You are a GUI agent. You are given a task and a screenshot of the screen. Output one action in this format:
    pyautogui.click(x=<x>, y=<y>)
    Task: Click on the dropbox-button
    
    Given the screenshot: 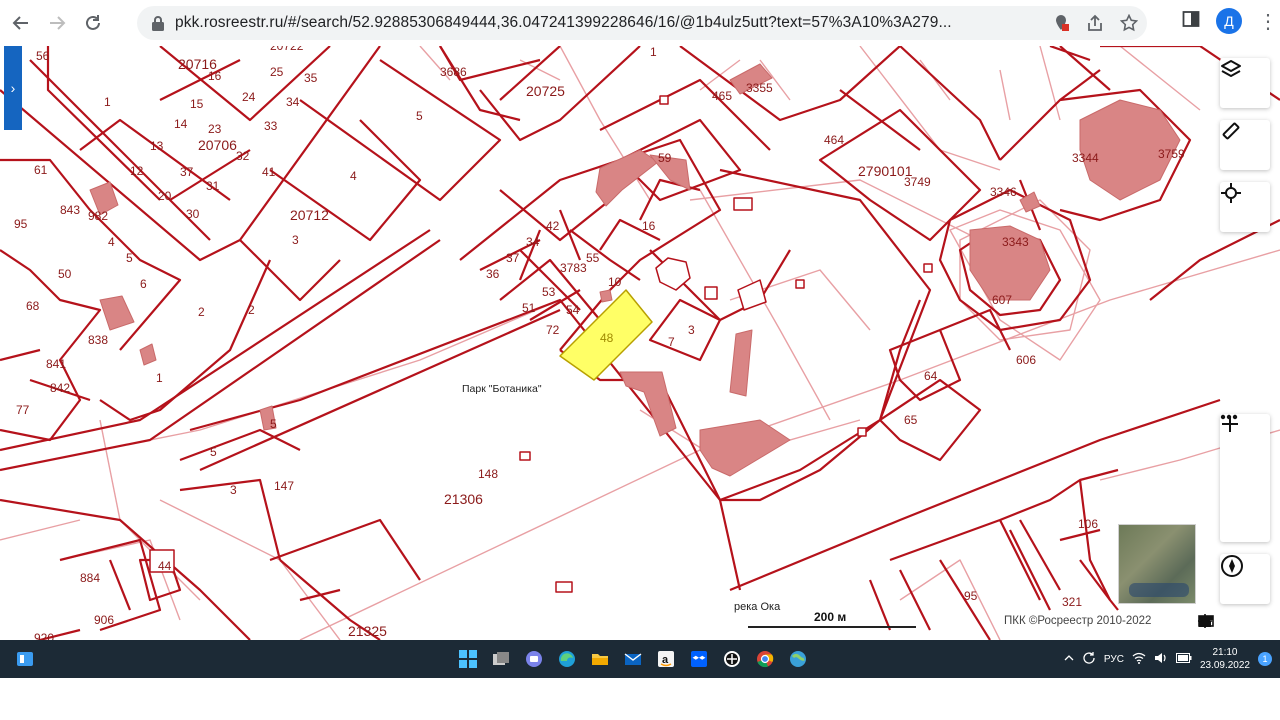 What is the action you would take?
    pyautogui.click(x=699, y=659)
    